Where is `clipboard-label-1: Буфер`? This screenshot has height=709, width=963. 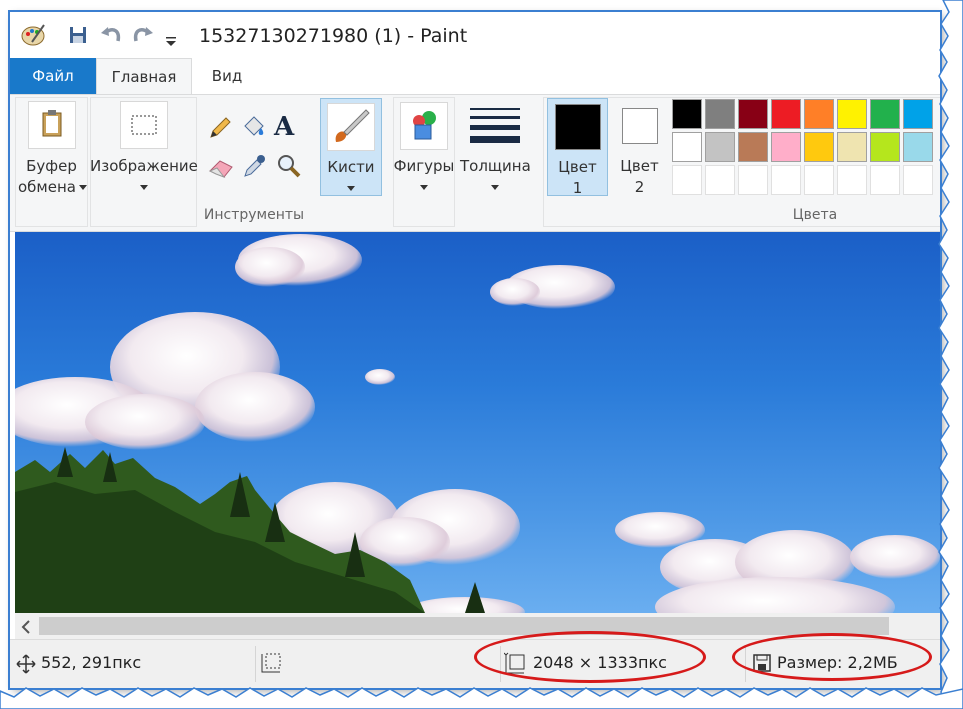
clipboard-label-1: Буфер is located at coordinates (51, 166).